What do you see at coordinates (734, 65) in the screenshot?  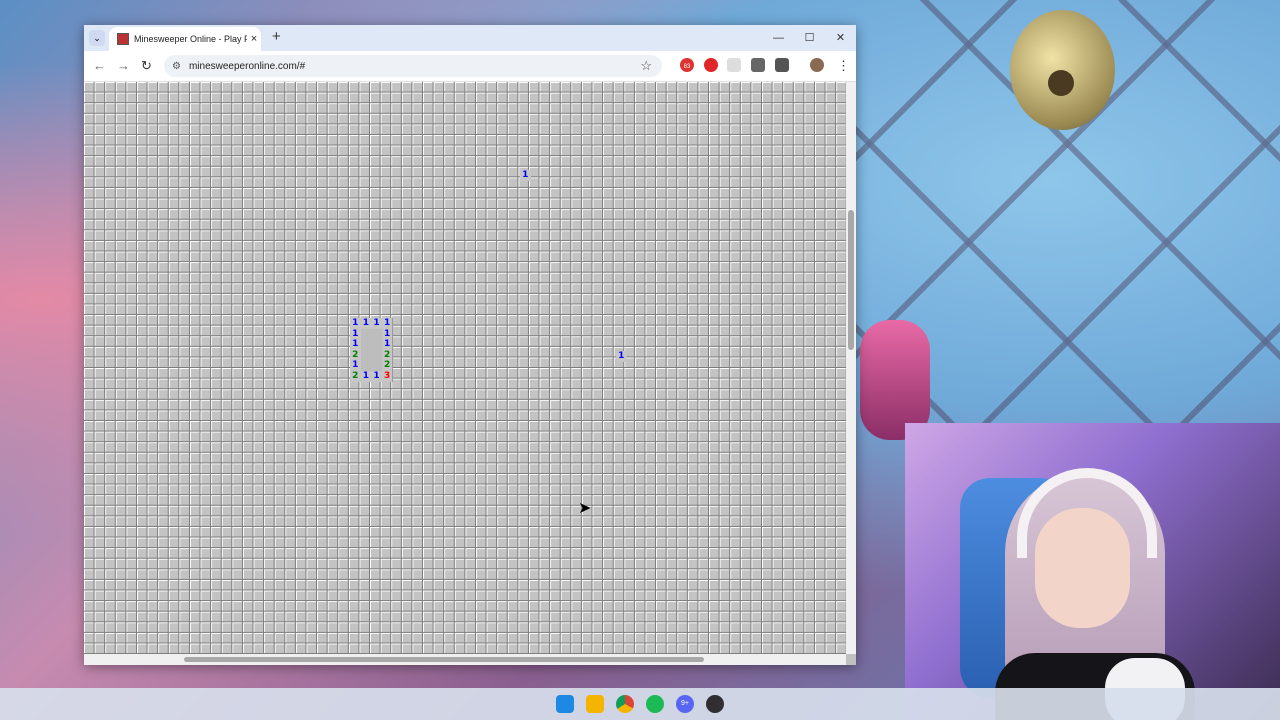 I see `extension-icon` at bounding box center [734, 65].